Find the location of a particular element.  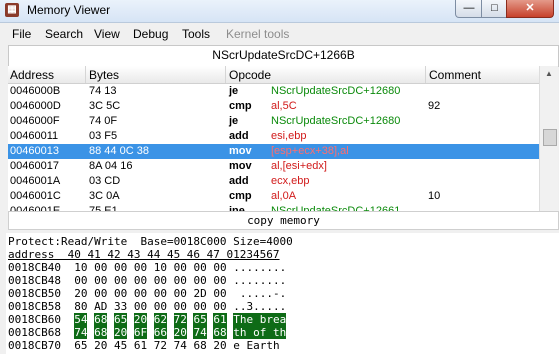

disasm-location-label: NScrUpdateSrcDC+1266B is located at coordinates (283, 56).